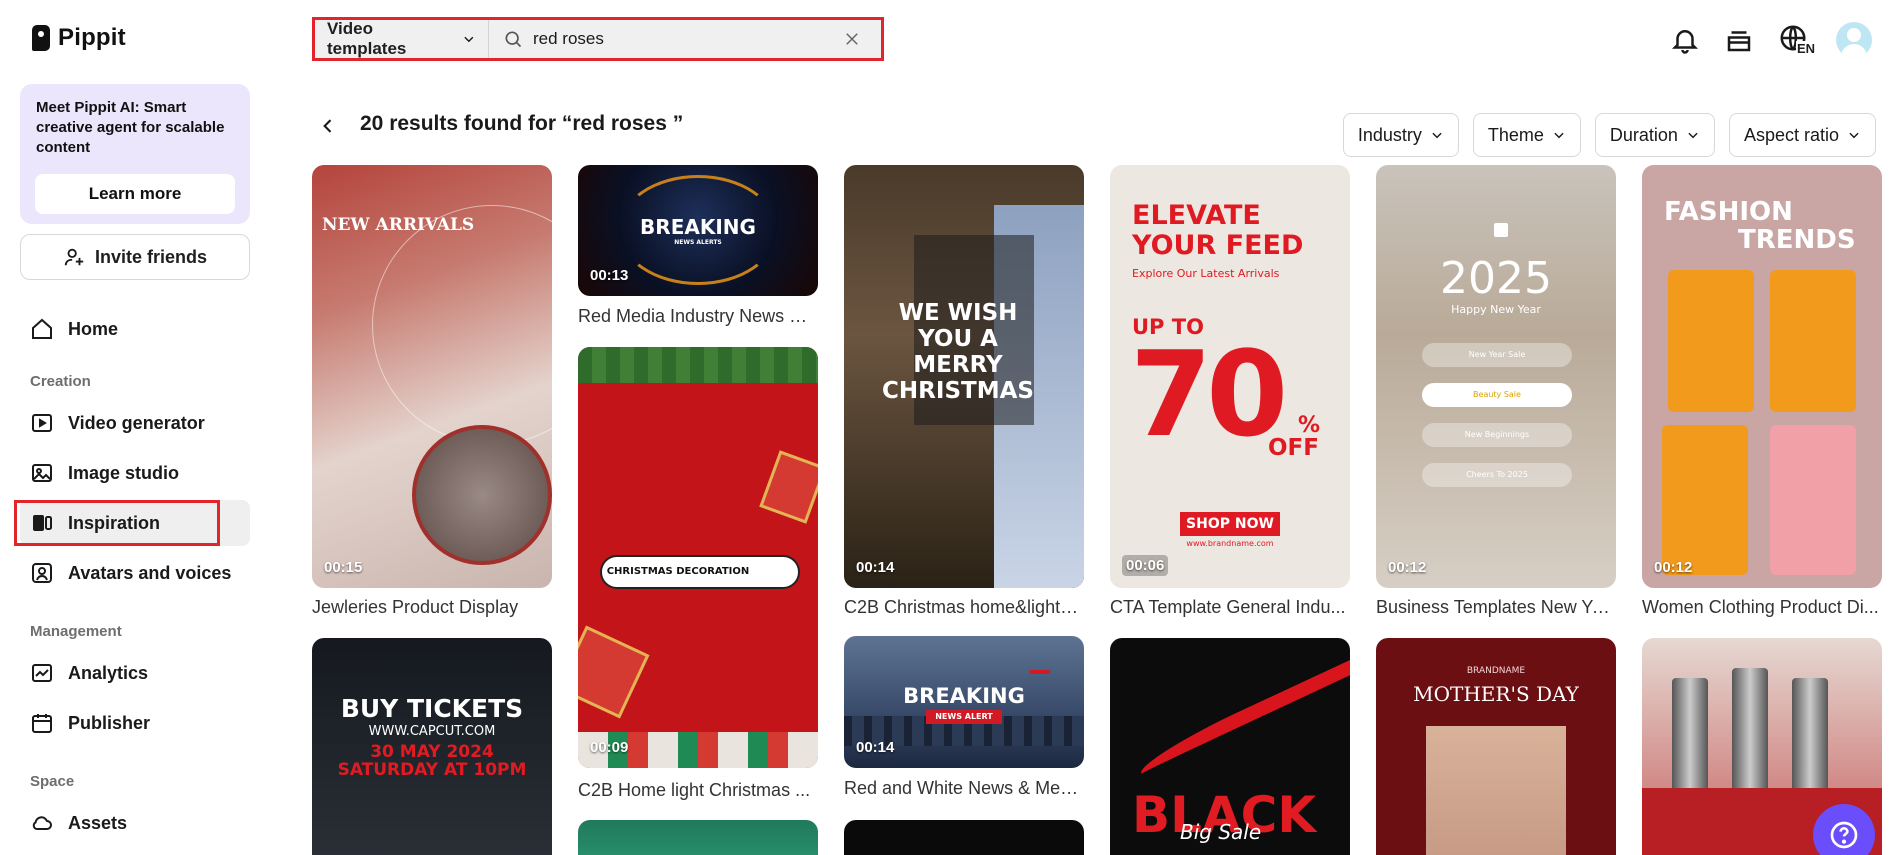  What do you see at coordinates (609, 747) in the screenshot?
I see `duration-badge: 00:09` at bounding box center [609, 747].